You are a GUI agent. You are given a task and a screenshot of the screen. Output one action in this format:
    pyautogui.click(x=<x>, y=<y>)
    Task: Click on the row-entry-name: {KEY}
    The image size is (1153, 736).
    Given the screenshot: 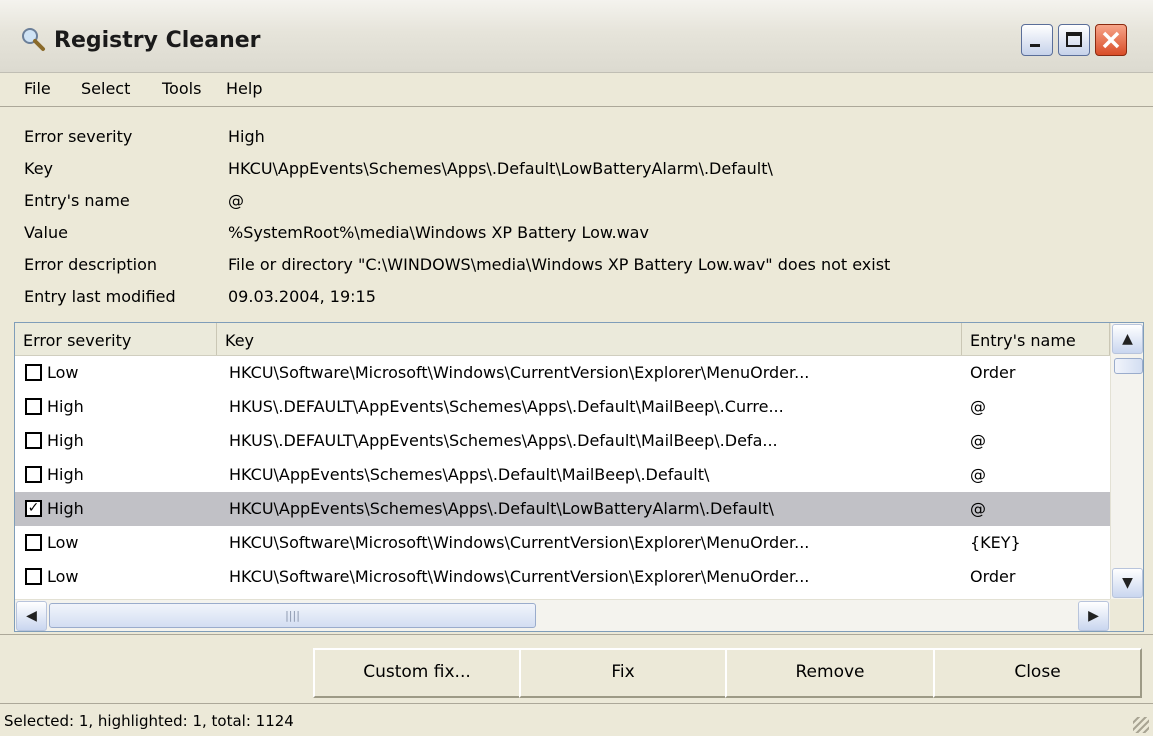 What is the action you would take?
    pyautogui.click(x=995, y=542)
    